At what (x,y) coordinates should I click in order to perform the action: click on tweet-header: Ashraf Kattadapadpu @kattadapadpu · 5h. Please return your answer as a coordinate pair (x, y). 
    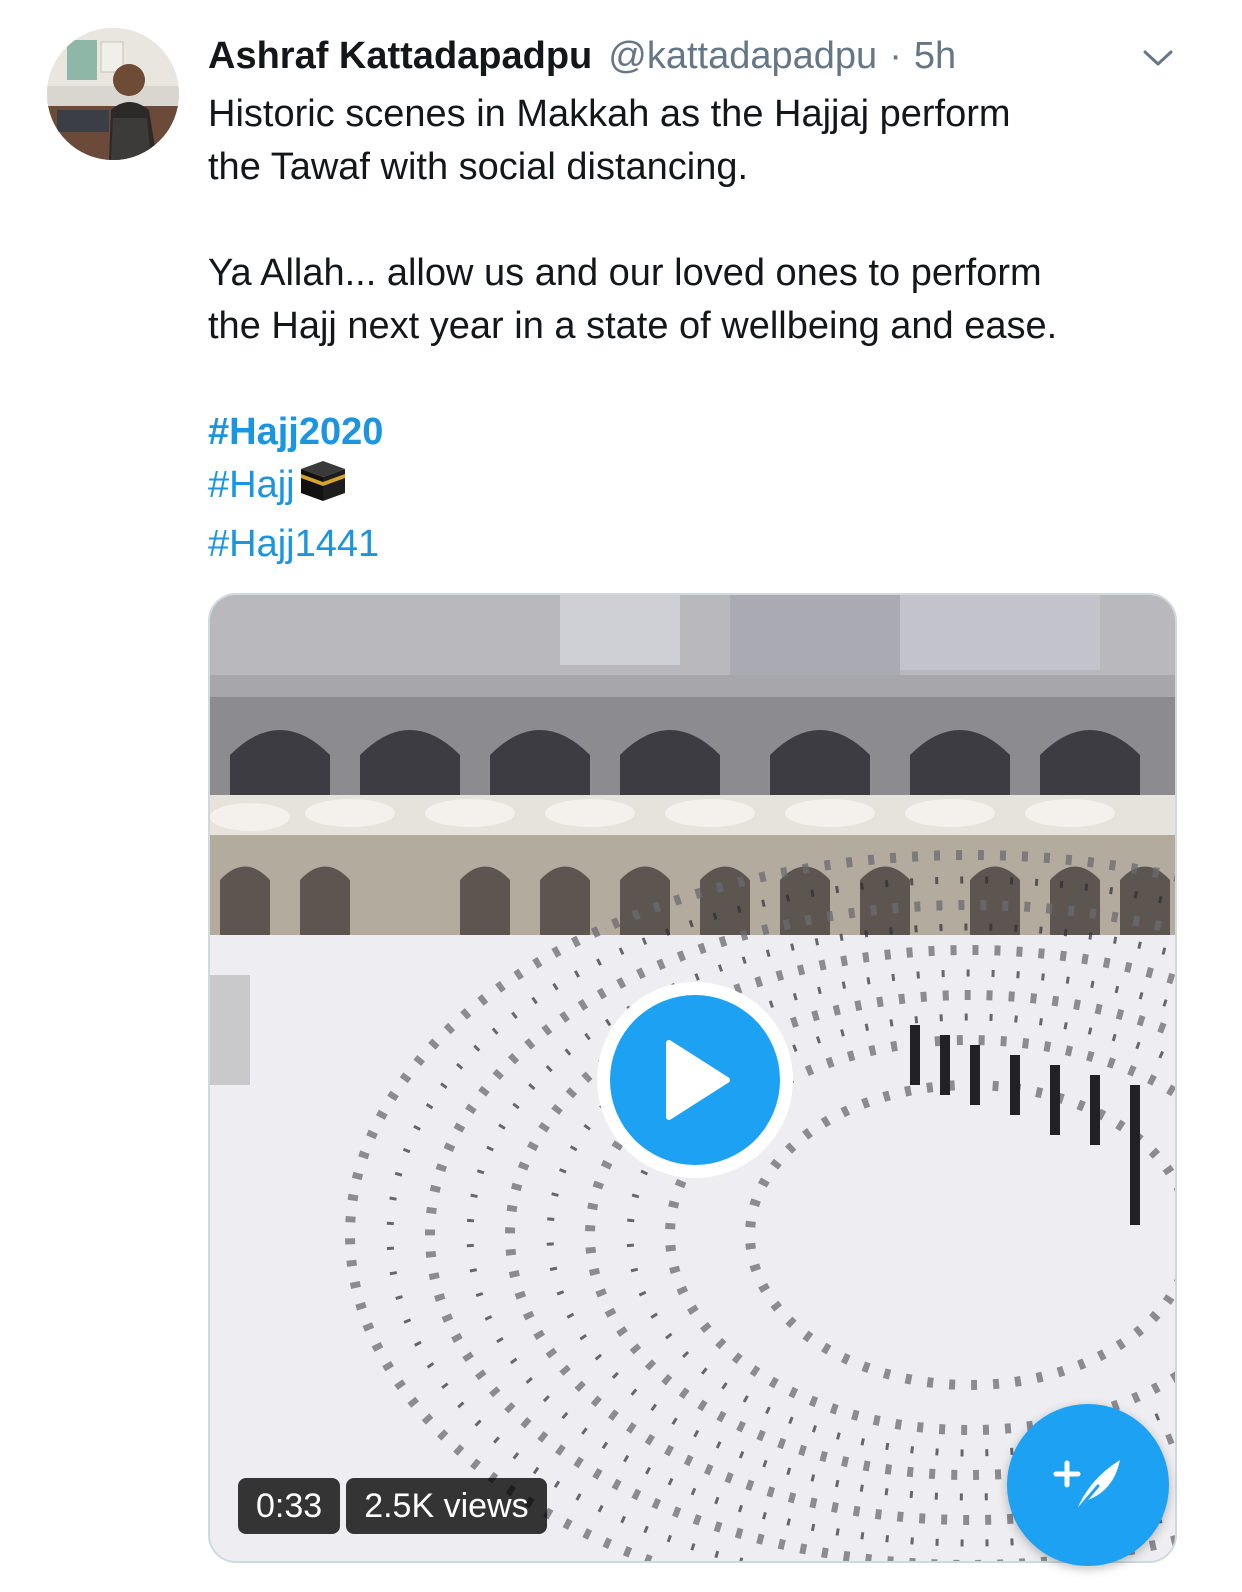
    Looking at the image, I should click on (582, 56).